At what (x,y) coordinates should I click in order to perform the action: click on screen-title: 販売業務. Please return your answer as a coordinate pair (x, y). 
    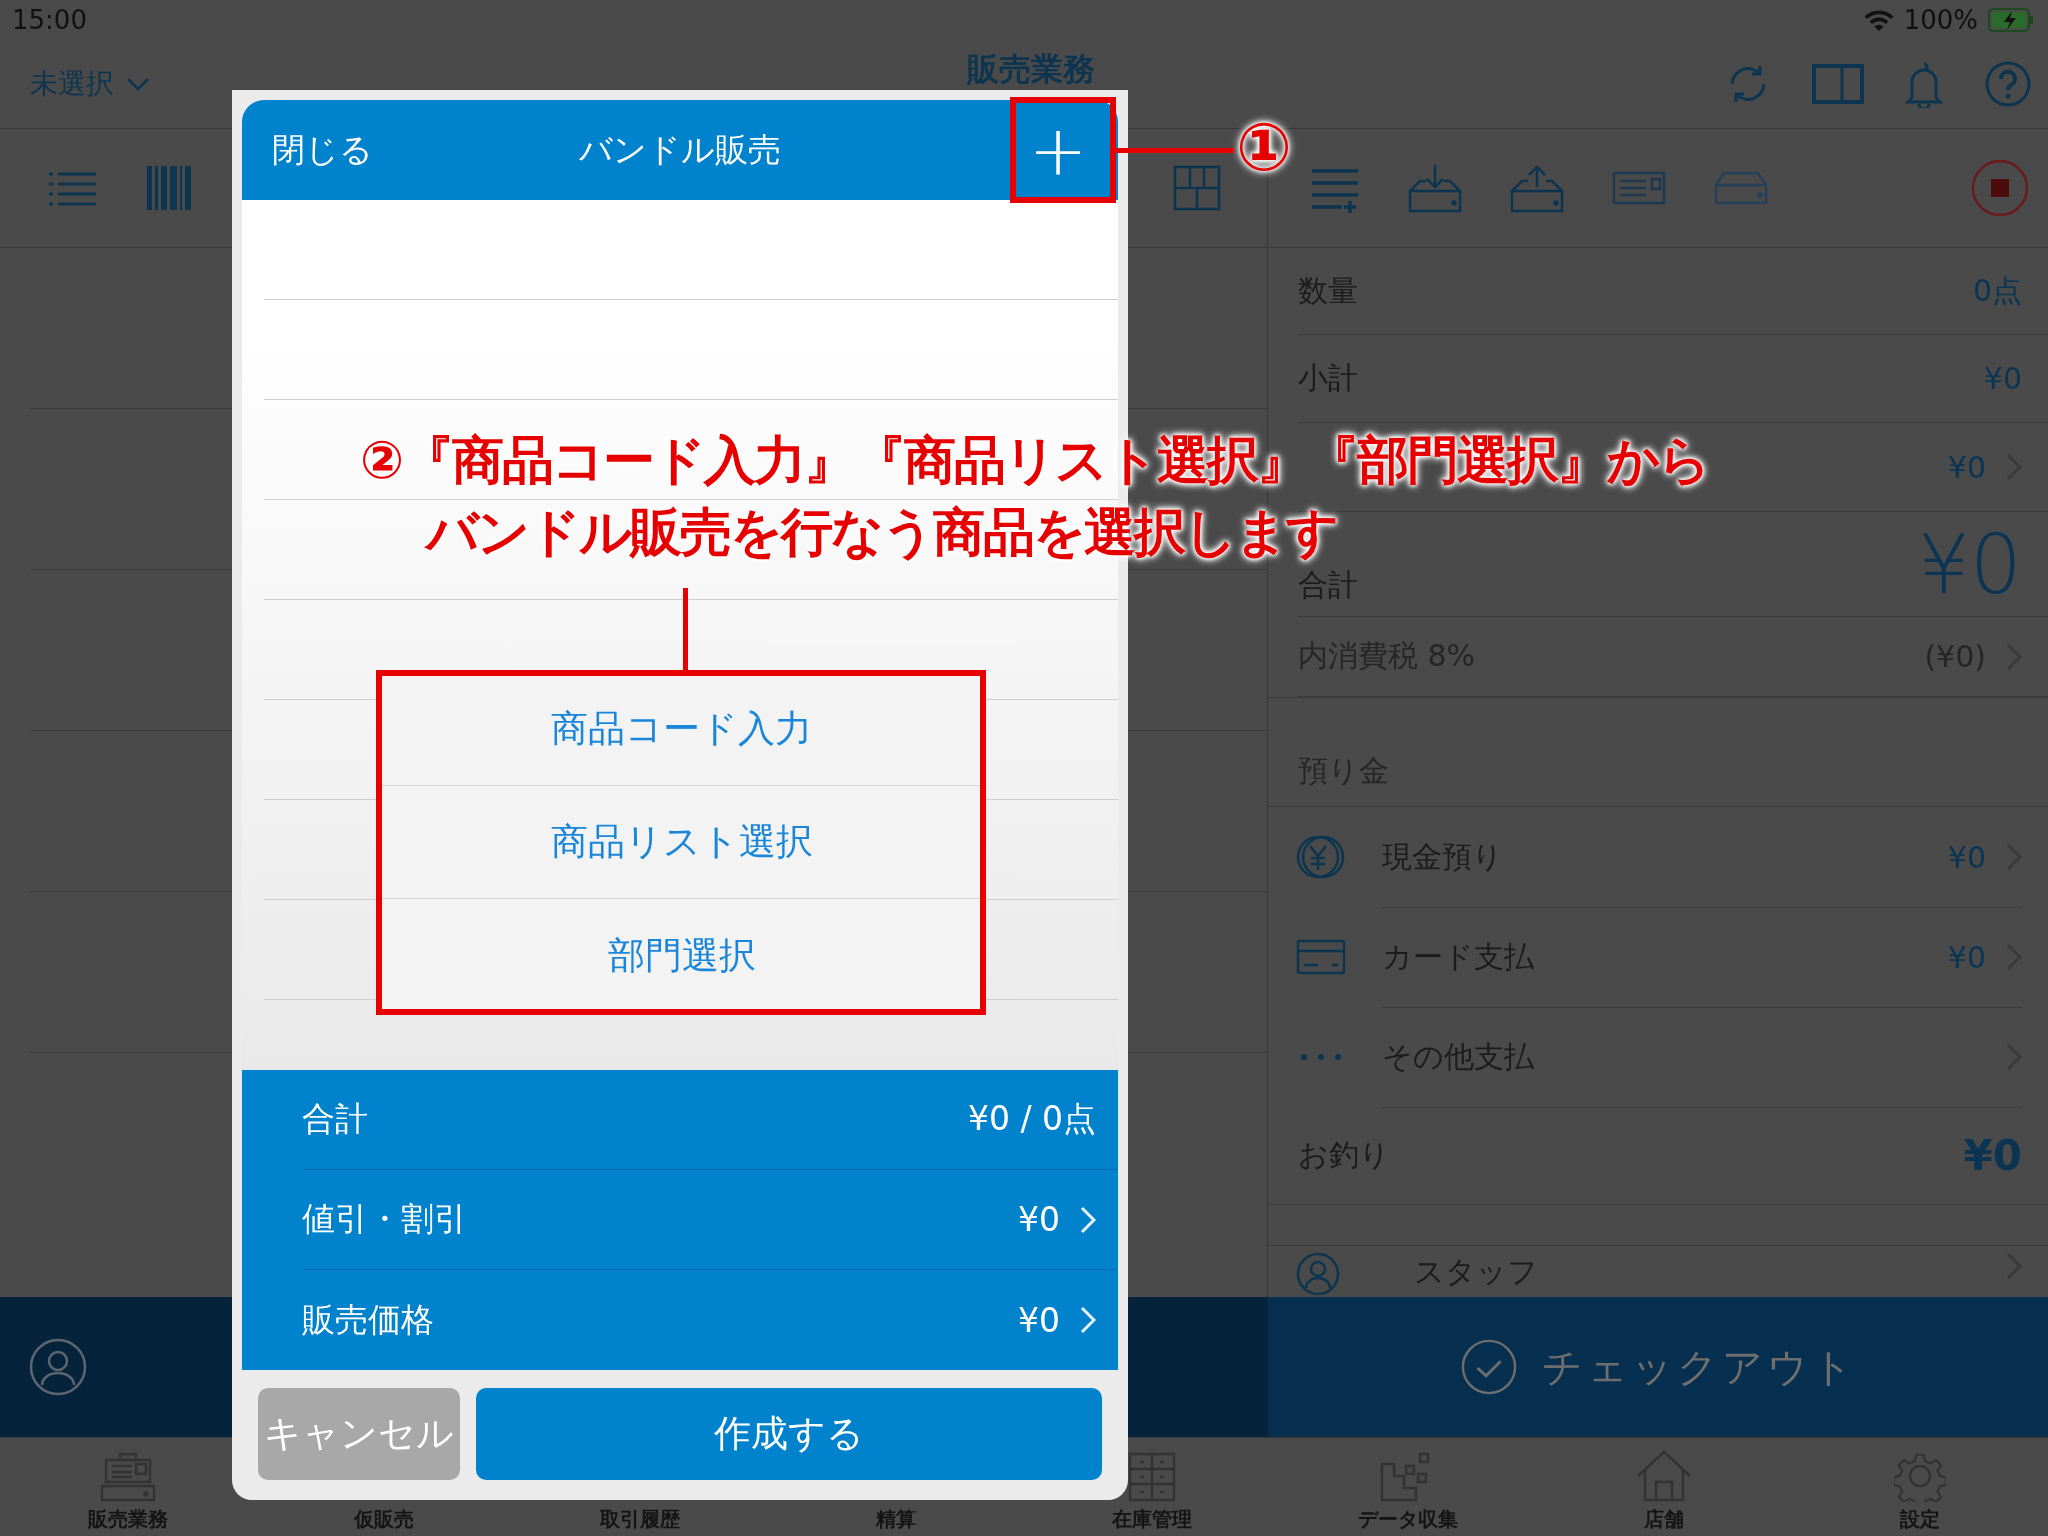
    Looking at the image, I should click on (1031, 69).